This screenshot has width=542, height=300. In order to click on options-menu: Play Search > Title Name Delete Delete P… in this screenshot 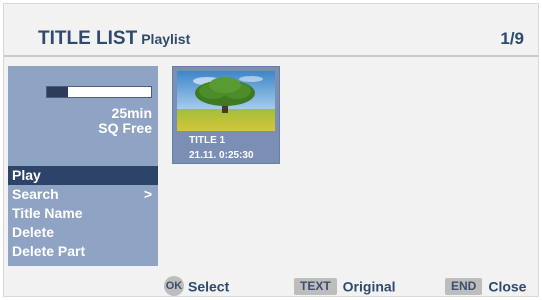, I will do `click(83, 213)`.